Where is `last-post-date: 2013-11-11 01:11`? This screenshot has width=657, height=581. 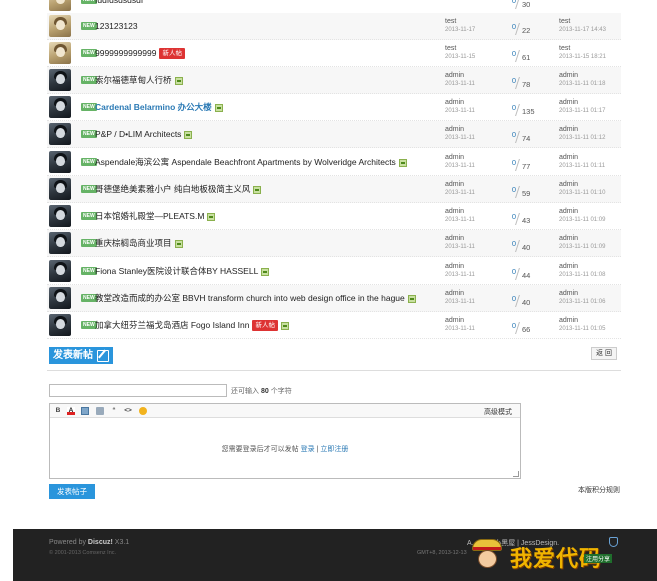
last-post-date: 2013-11-11 01:11 is located at coordinates (582, 166).